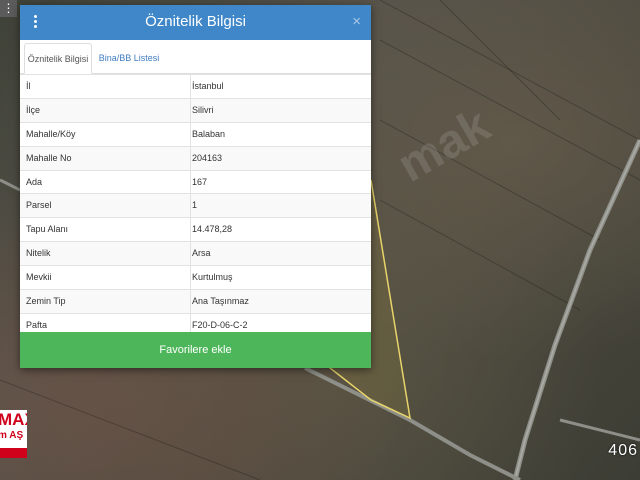 The width and height of the screenshot is (640, 480). Describe the element at coordinates (195, 350) in the screenshot. I see `add-to-favorites-button: Favorilere ekle` at that location.